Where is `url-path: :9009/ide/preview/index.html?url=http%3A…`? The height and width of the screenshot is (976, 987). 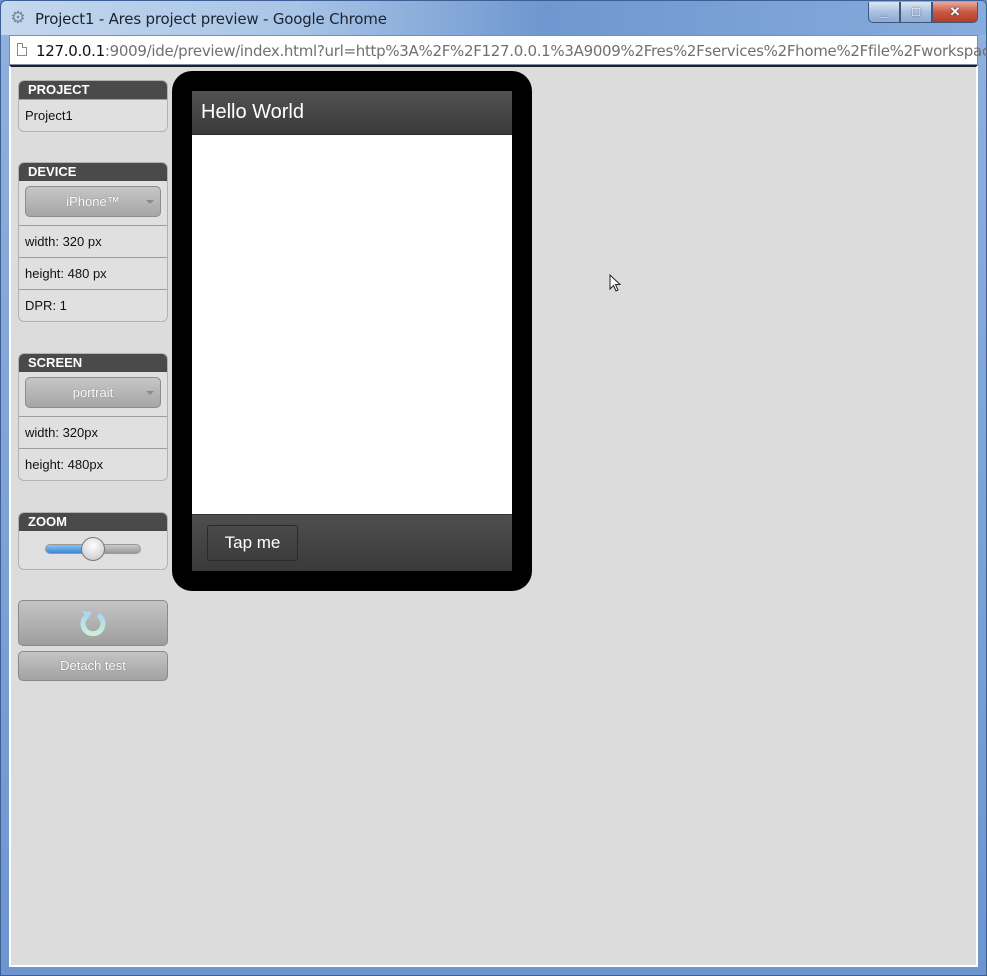
url-path: :9009/ide/preview/index.html?url=http%3A… is located at coordinates (545, 51).